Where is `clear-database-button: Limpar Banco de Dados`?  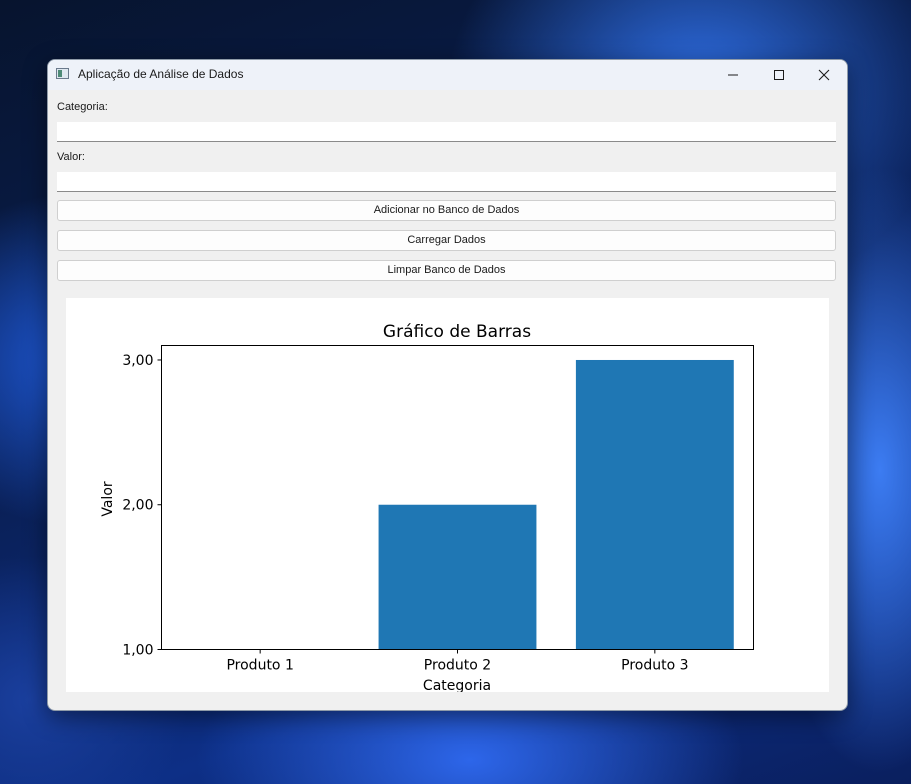
clear-database-button: Limpar Banco de Dados is located at coordinates (446, 270).